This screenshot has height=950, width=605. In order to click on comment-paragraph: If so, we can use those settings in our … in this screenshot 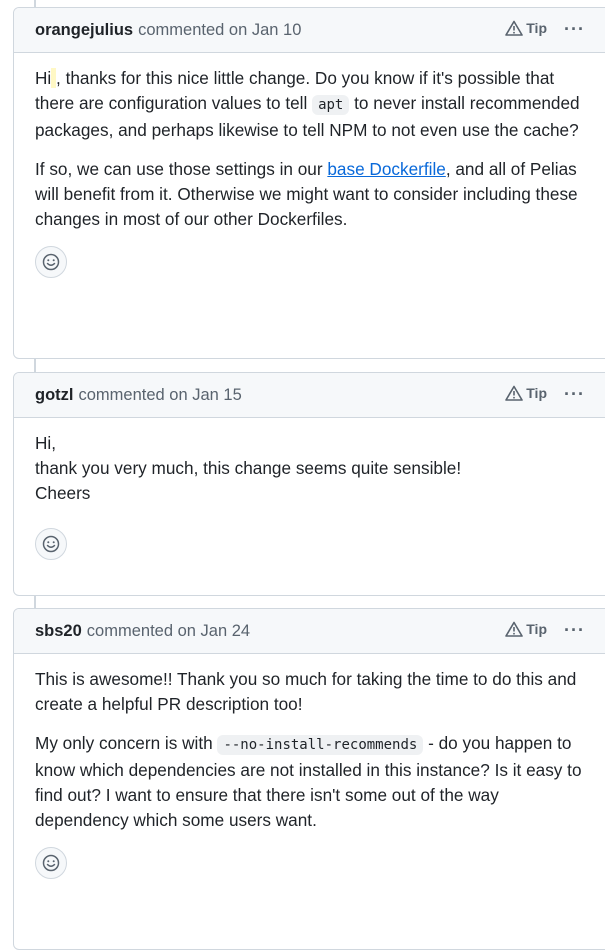, I will do `click(306, 194)`.